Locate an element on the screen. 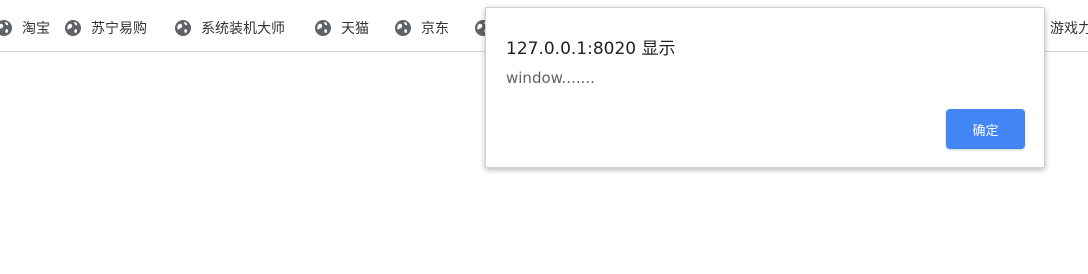  bookmark-taobao: 淘宝 is located at coordinates (25, 28).